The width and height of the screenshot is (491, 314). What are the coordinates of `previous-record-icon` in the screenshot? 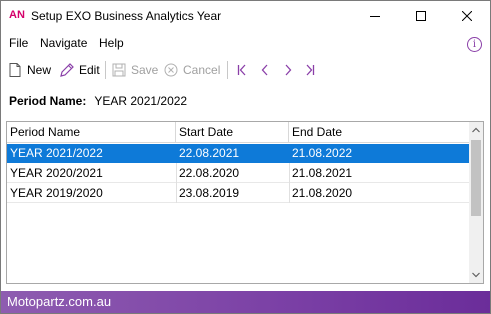 It's located at (265, 70).